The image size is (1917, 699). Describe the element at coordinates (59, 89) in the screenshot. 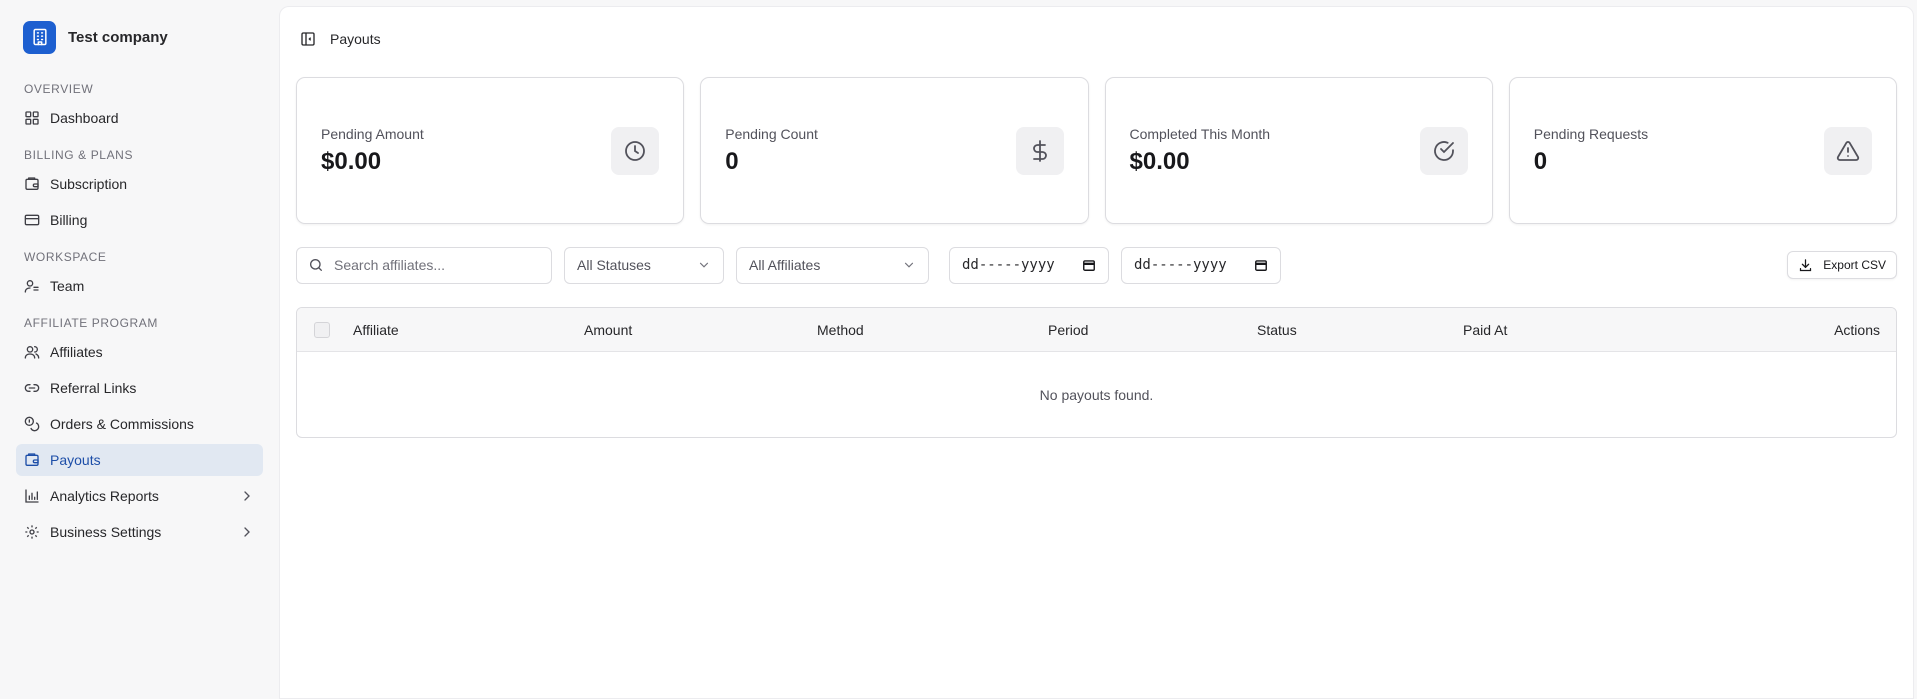

I see `nav-section-overview: OVERVIEW` at that location.